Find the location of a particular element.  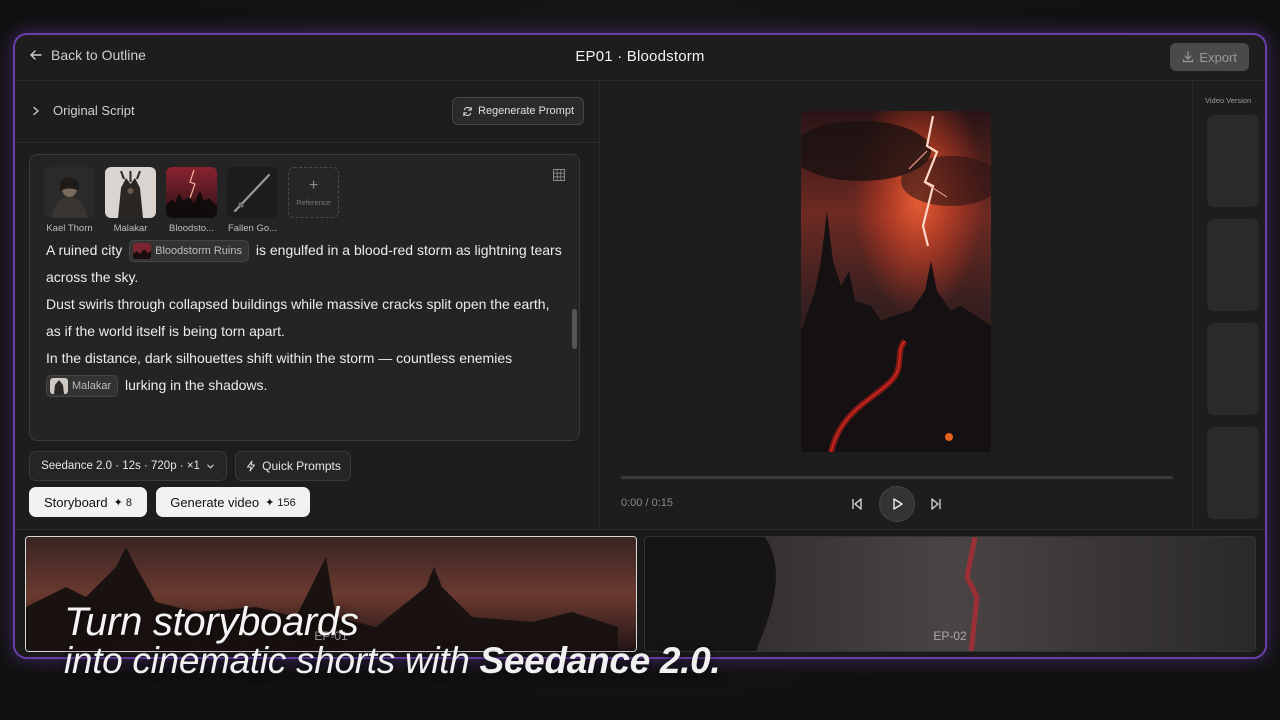

top-bar: Back to Outline EP01 · Bloodstorm Export is located at coordinates (640, 58).